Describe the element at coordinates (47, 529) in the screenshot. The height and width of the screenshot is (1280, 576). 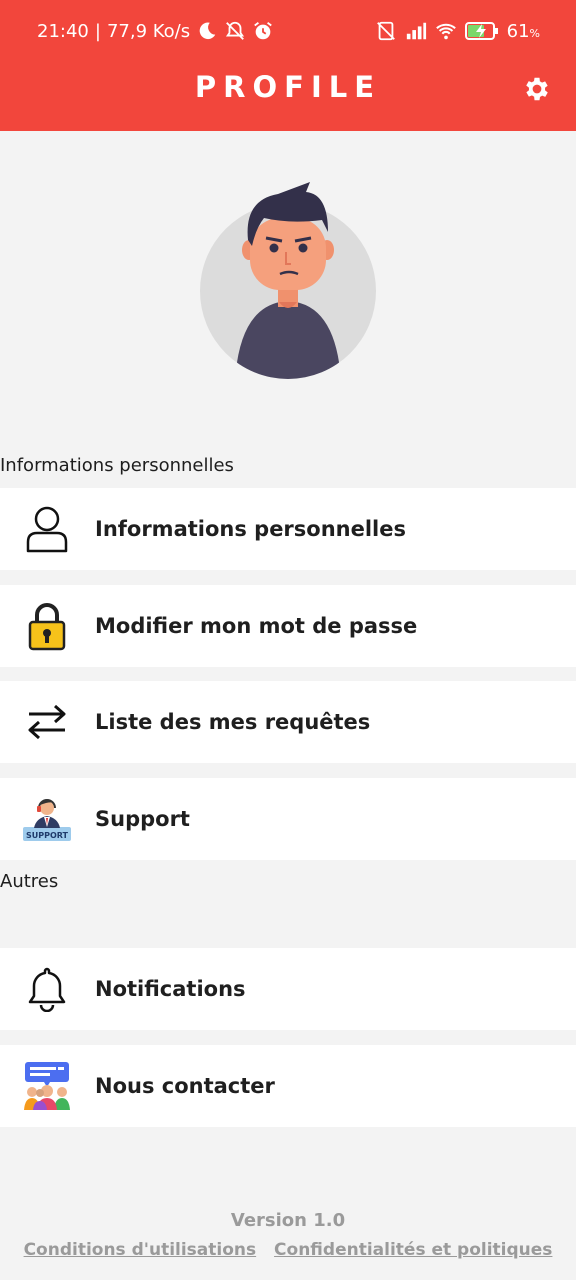
I see `user-icon` at that location.